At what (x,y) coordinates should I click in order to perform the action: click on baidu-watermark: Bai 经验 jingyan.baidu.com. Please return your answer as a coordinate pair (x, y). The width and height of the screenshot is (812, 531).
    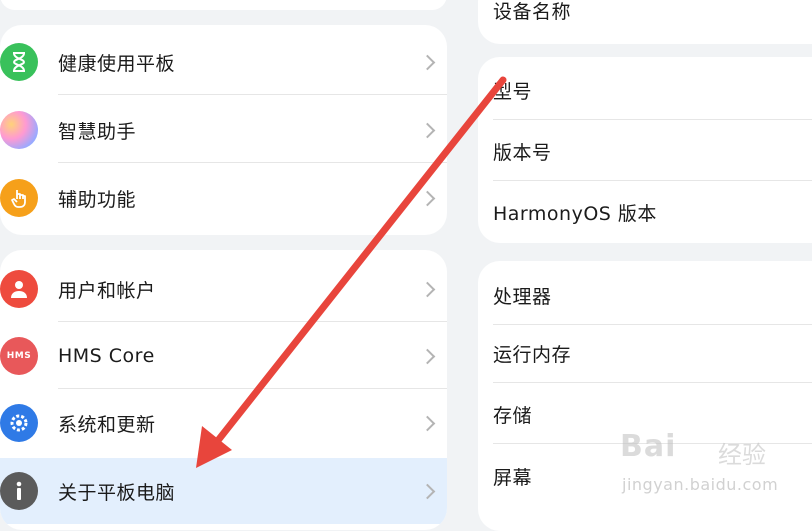
    Looking at the image, I should click on (710, 465).